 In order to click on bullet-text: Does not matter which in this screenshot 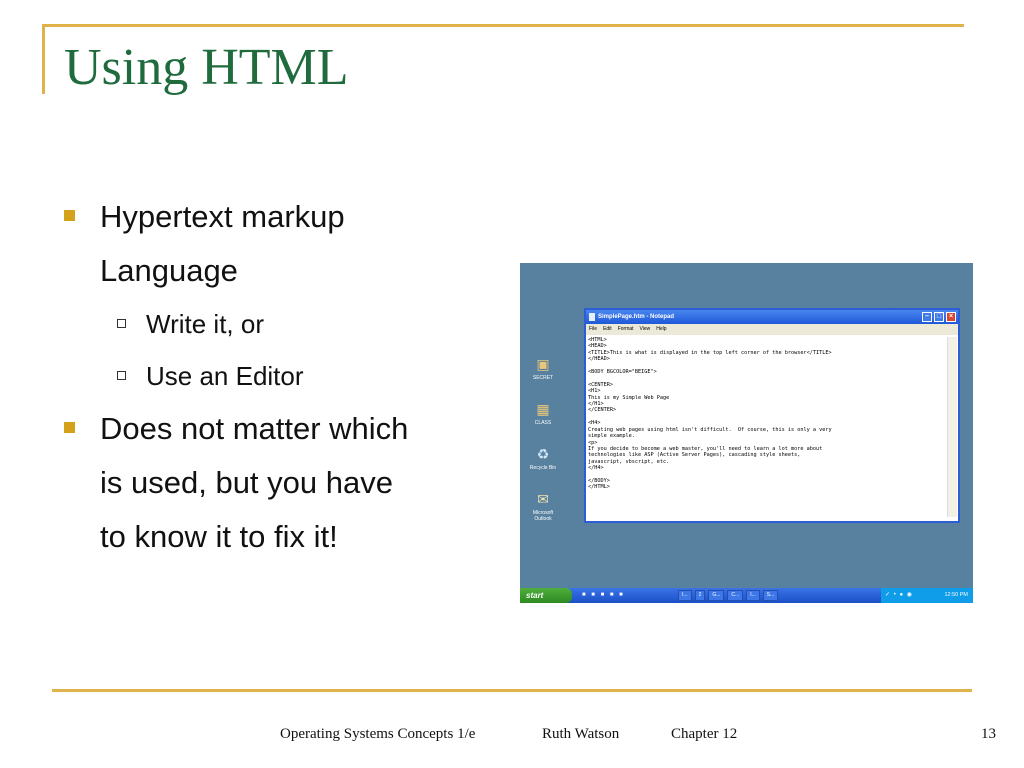, I will do `click(254, 428)`.